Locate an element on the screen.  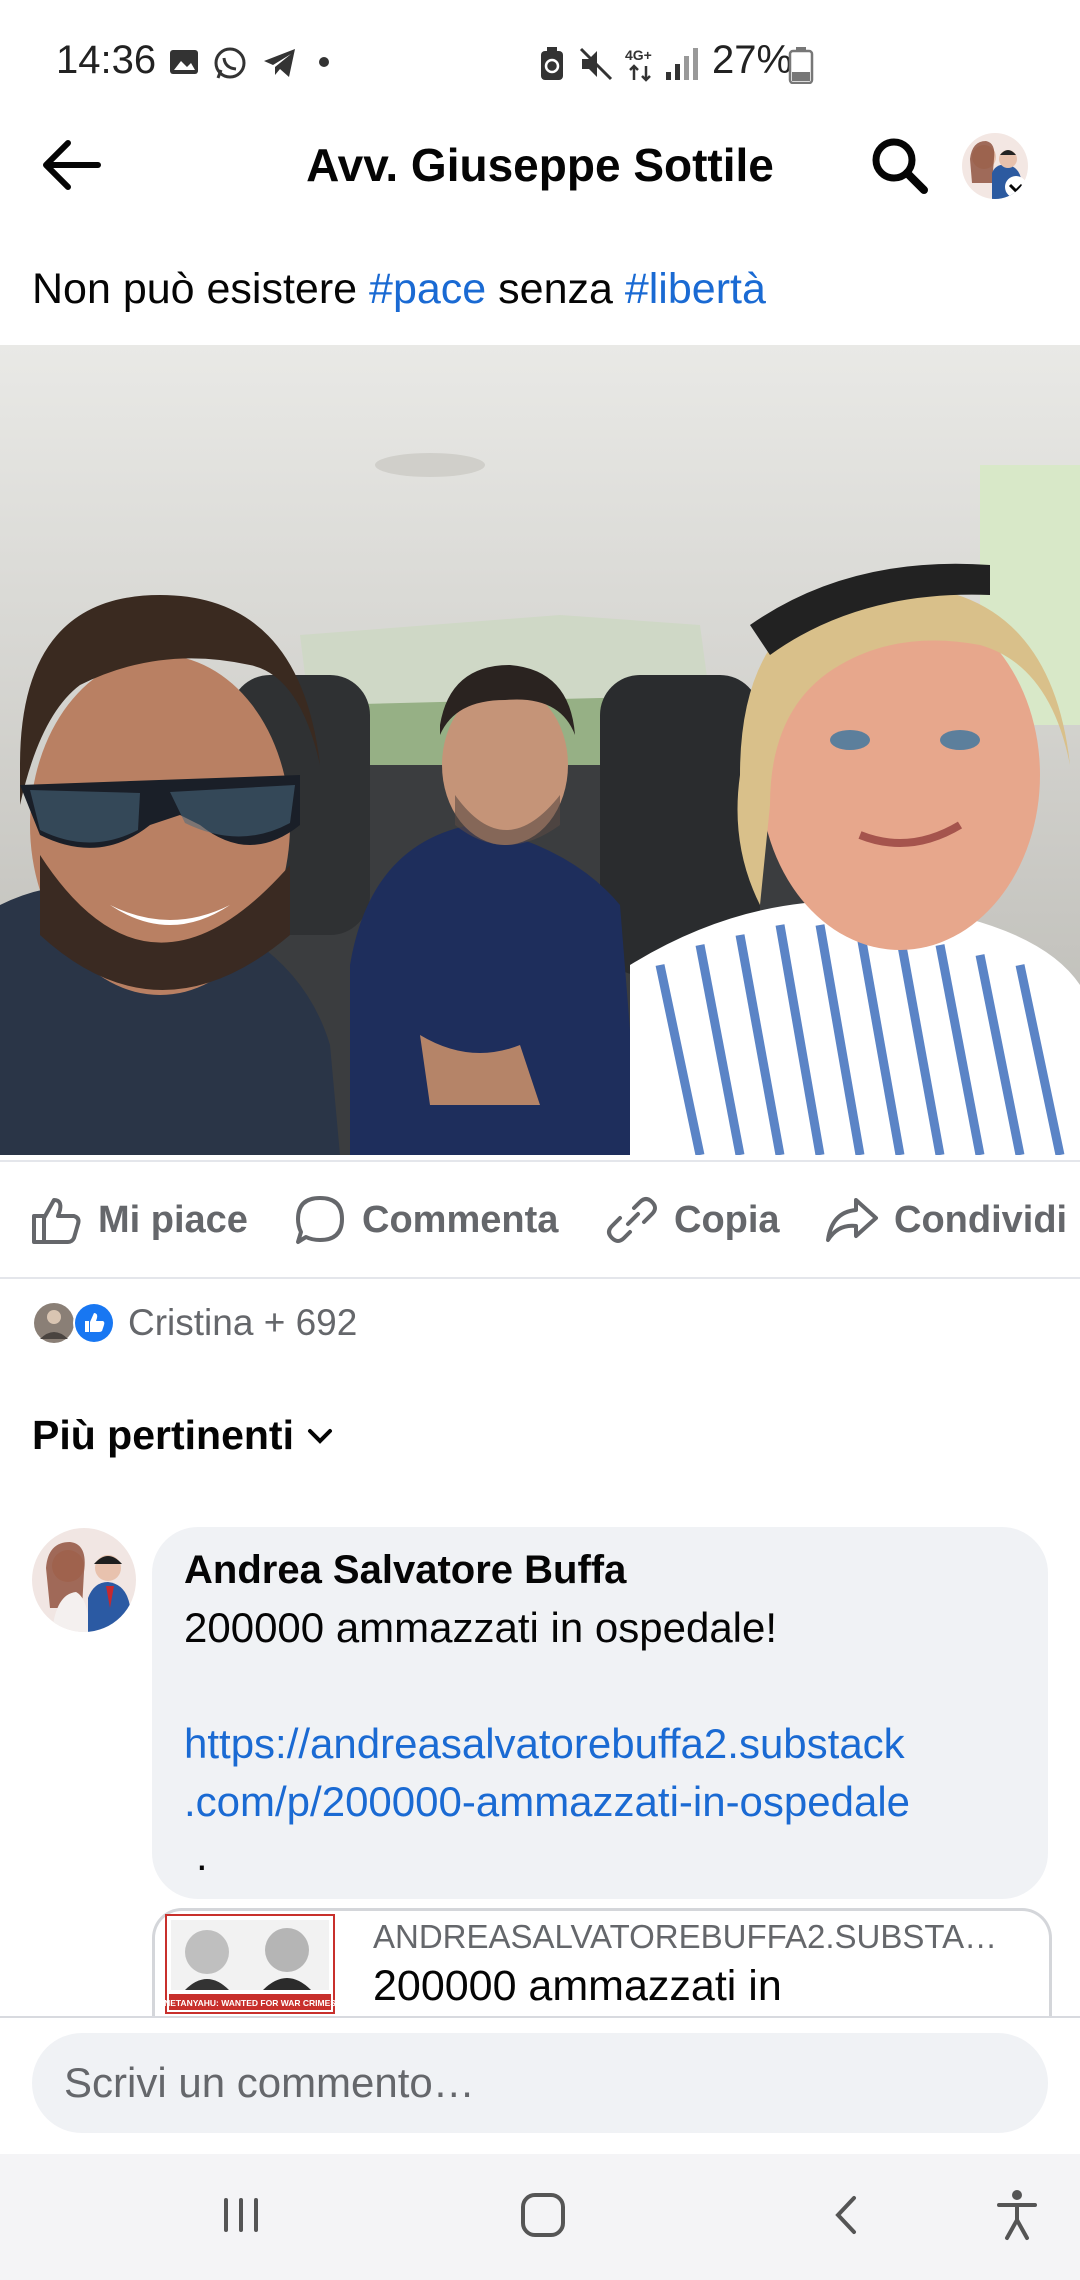
svg-text: 4G+ is located at coordinates (638, 55).